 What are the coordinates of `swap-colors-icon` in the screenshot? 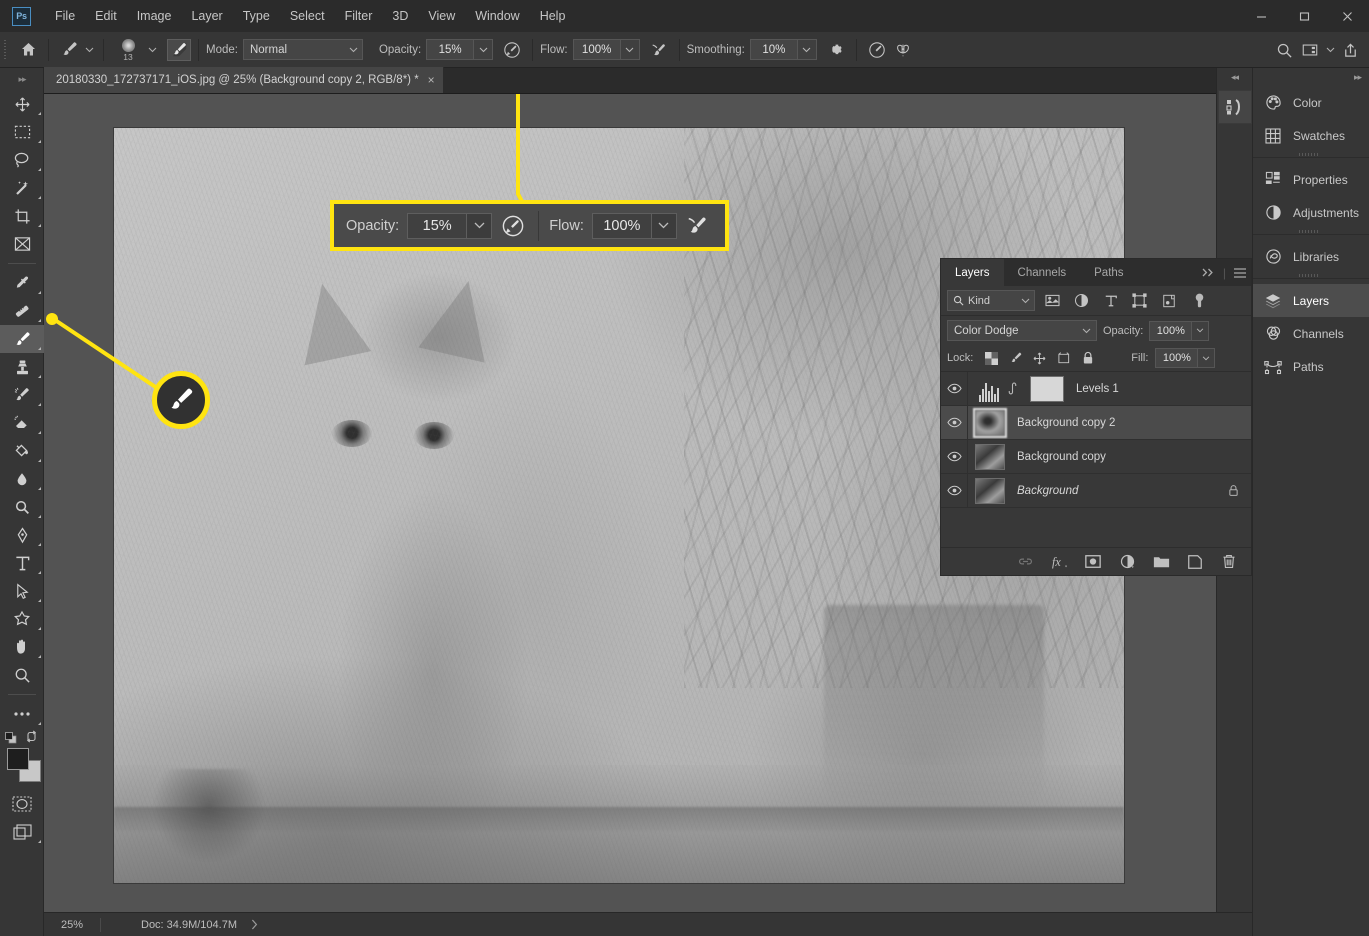 It's located at (31, 736).